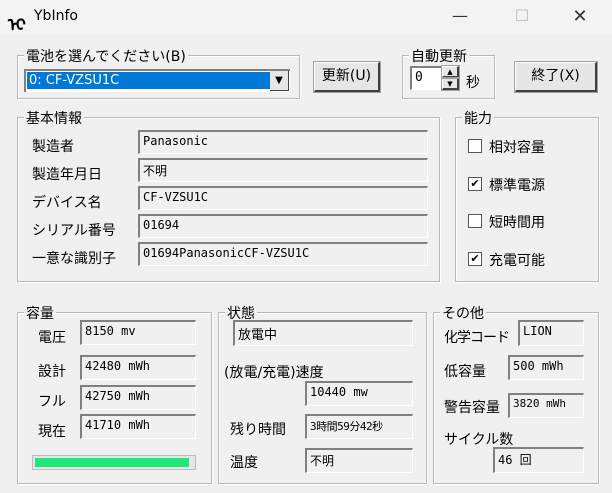 The width and height of the screenshot is (612, 493). What do you see at coordinates (580, 17) in the screenshot?
I see `close-button: ✕` at bounding box center [580, 17].